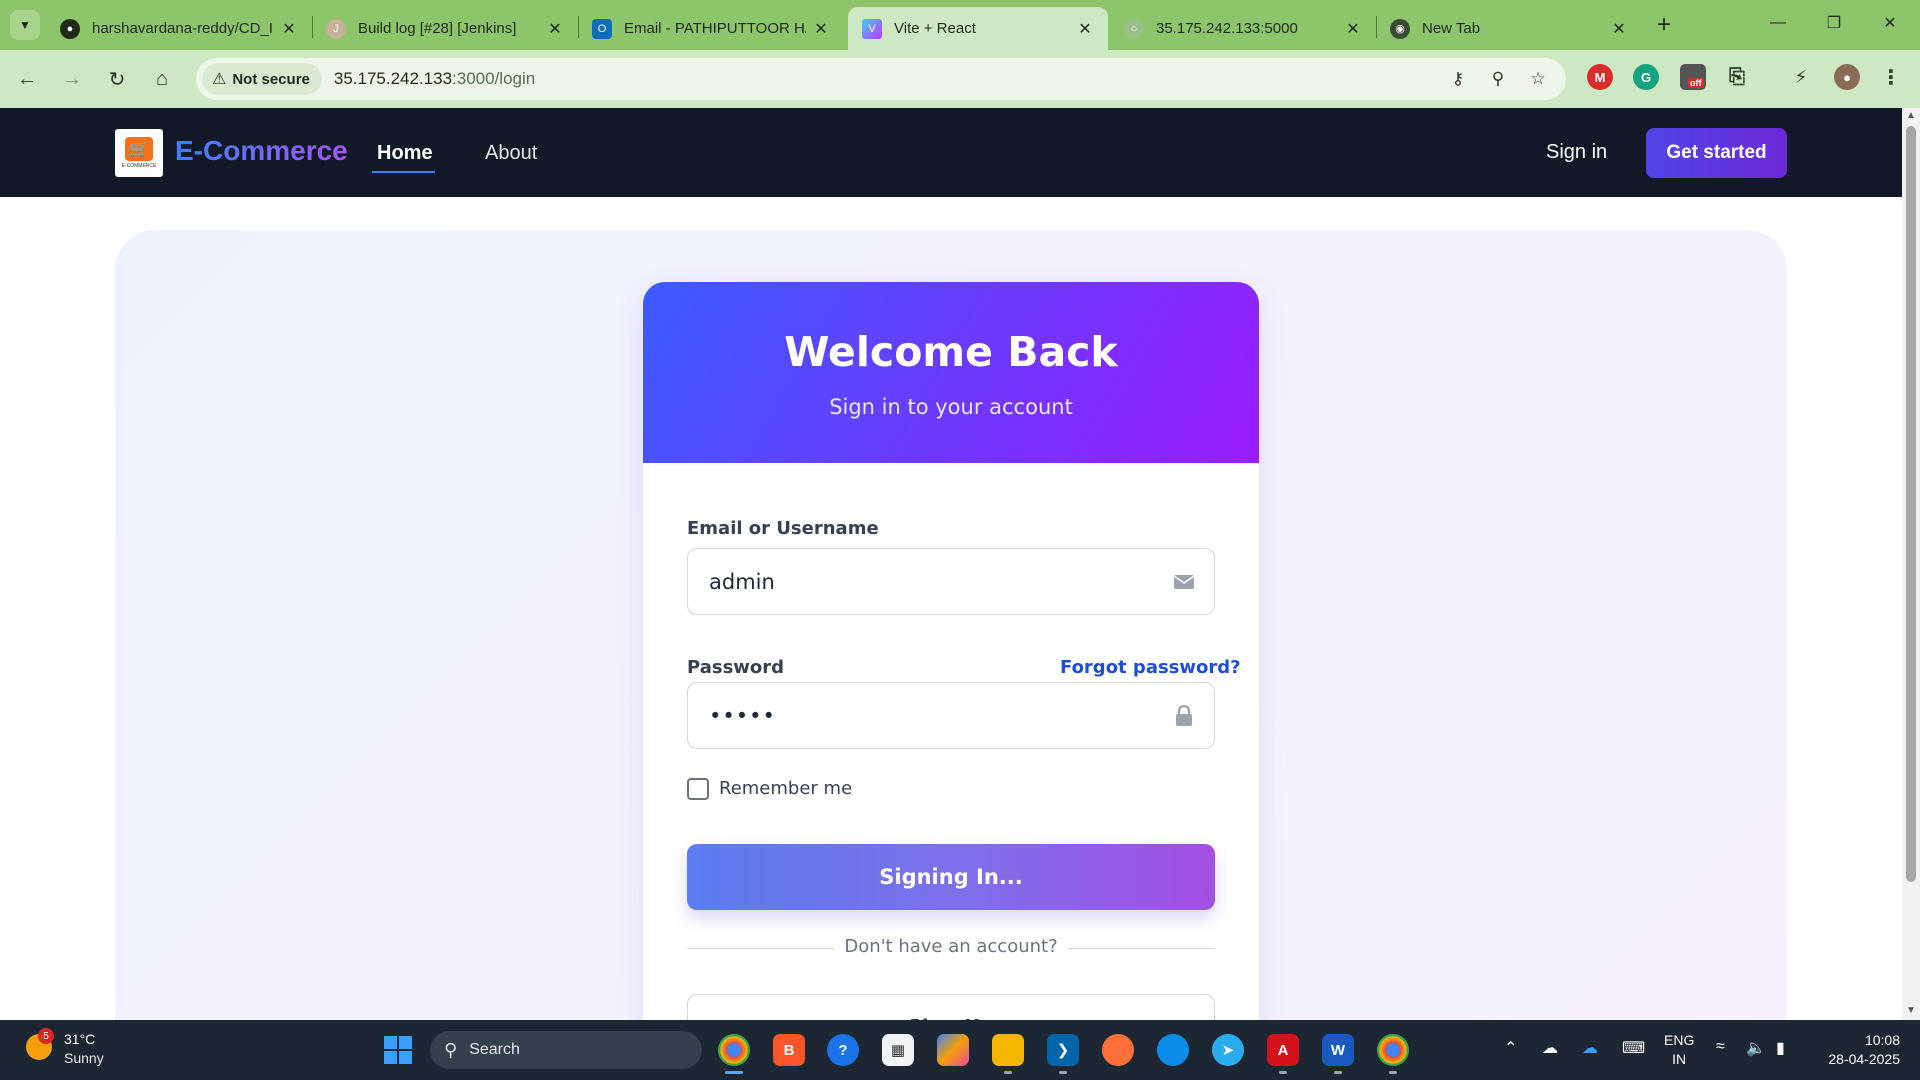 The image size is (1920, 1080). I want to click on forgot-password-link: Forgot password?, so click(1150, 667).